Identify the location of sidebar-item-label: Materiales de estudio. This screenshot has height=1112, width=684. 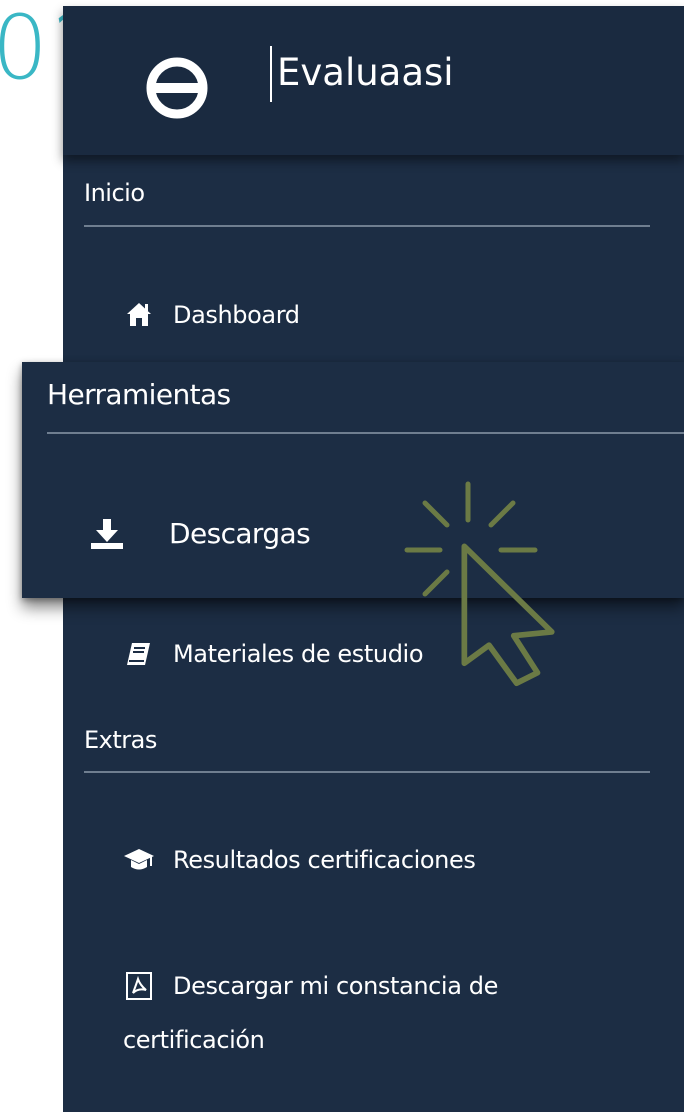
(298, 654).